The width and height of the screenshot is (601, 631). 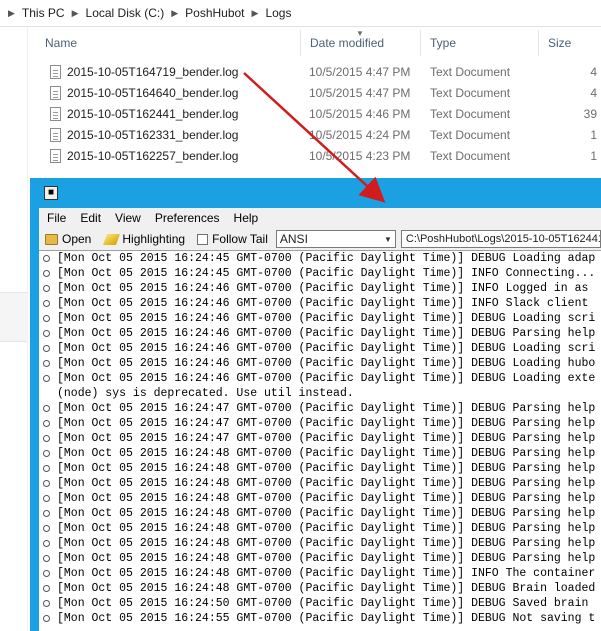 What do you see at coordinates (55, 92) in the screenshot?
I see `text-document-icon` at bounding box center [55, 92].